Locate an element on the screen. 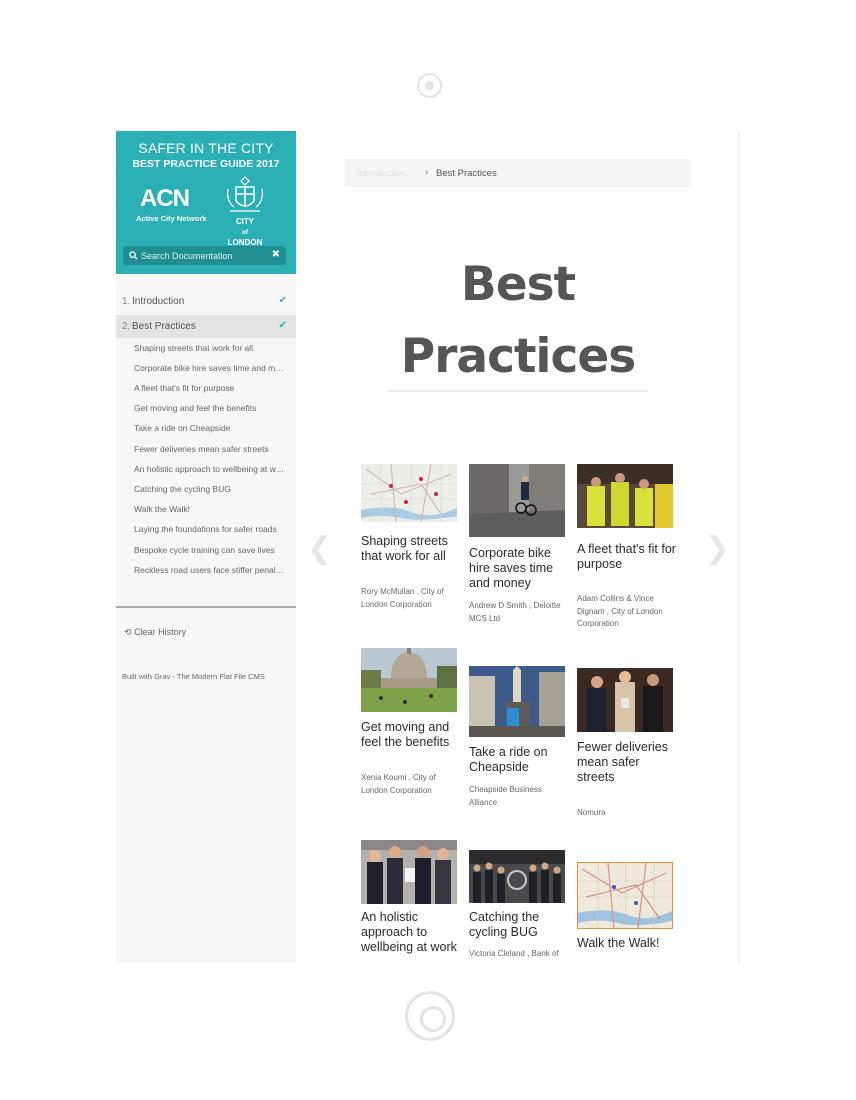 This screenshot has width=856, height=1100. next-arrow-icon: ❯ is located at coordinates (717, 548).